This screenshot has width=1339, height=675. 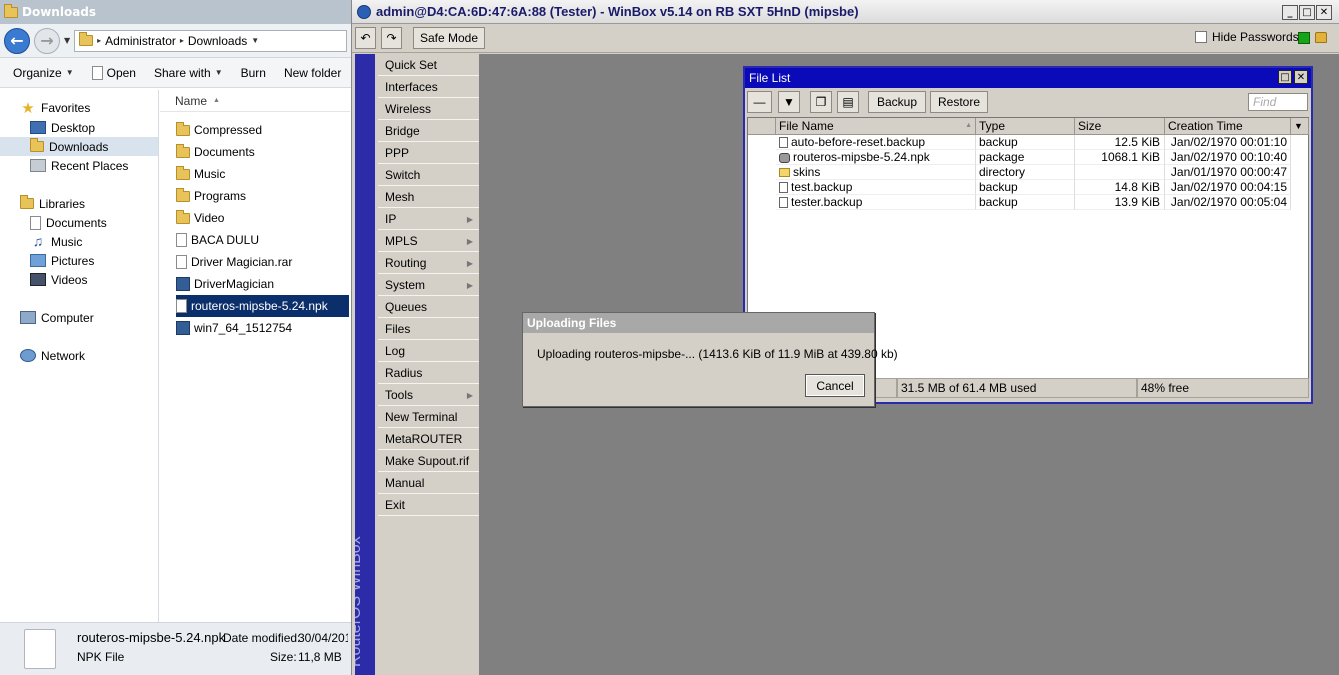 I want to click on menu-item-label: Manual, so click(x=405, y=483).